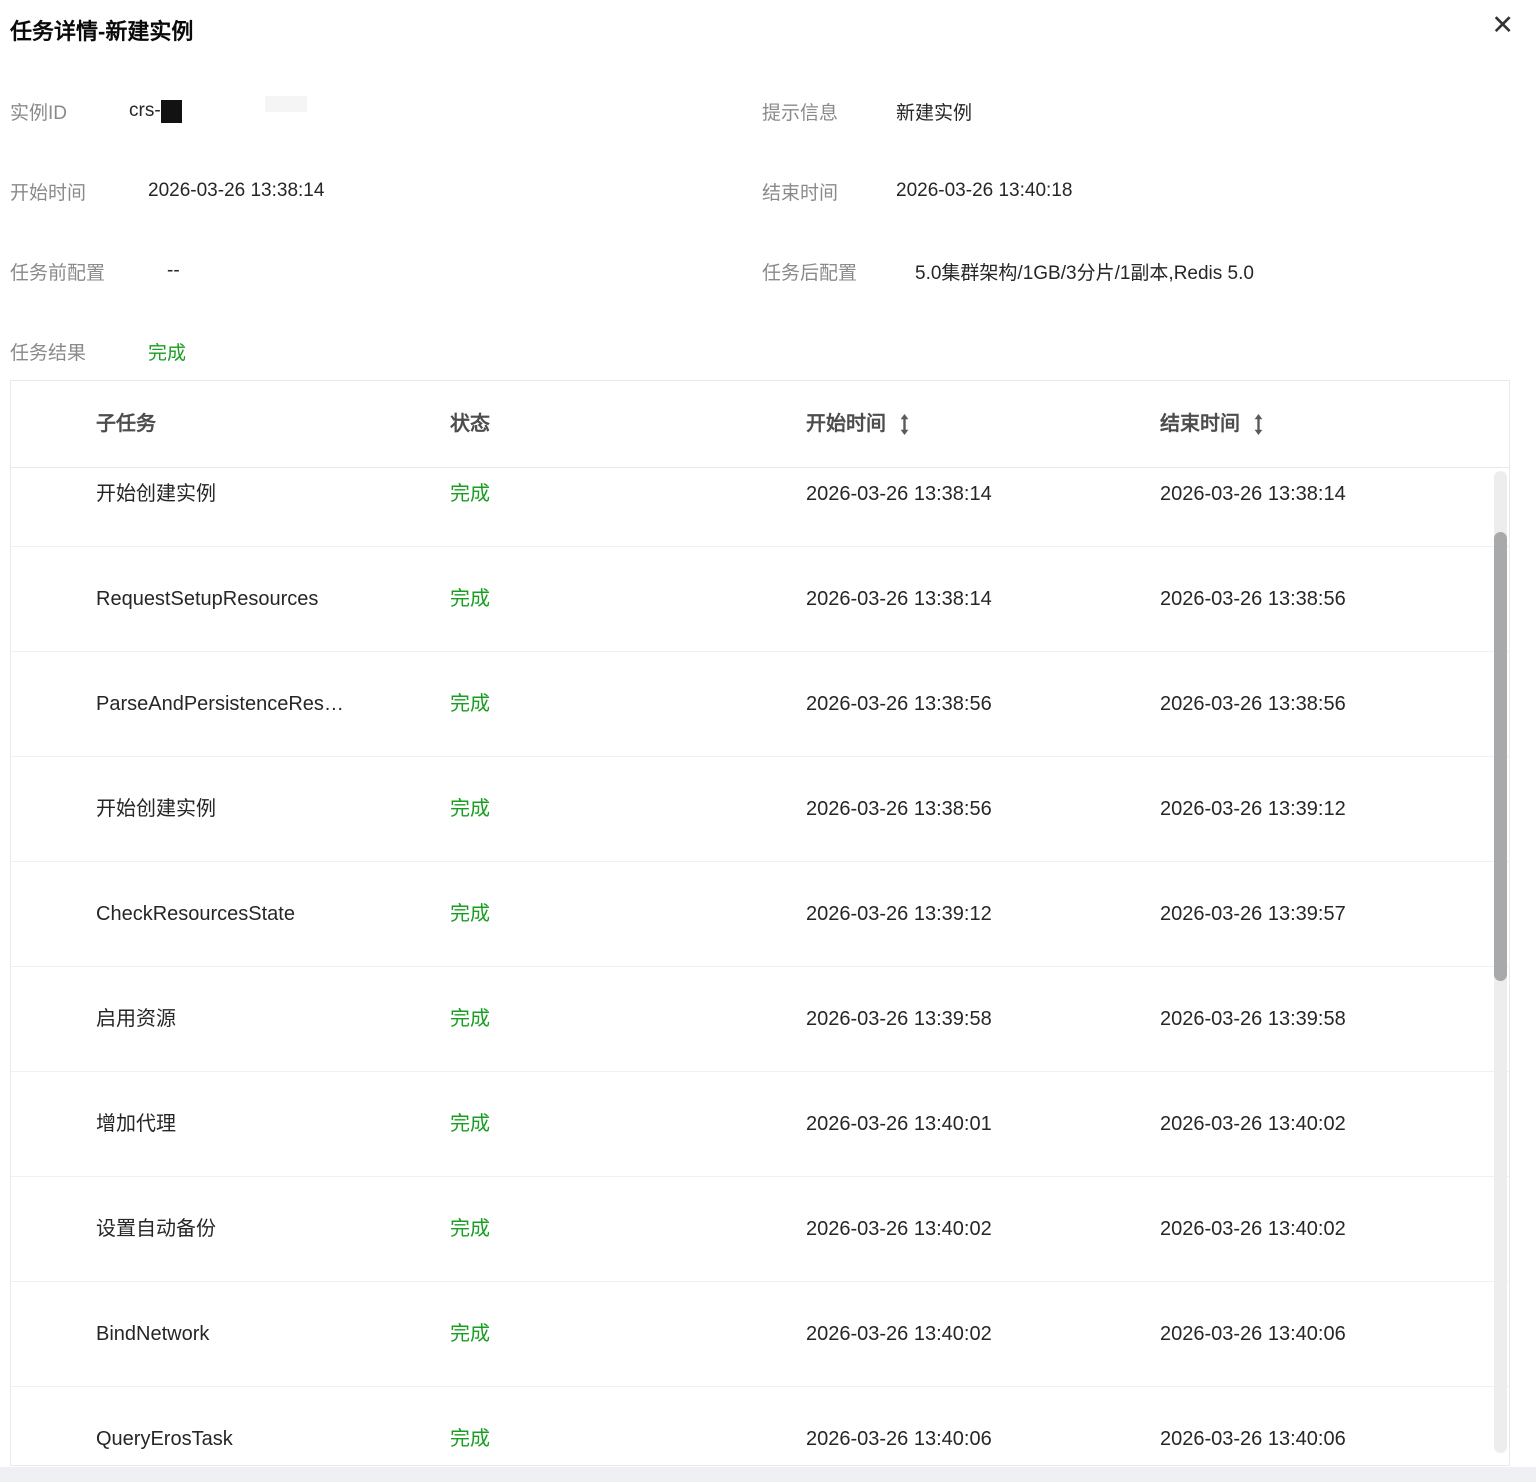  What do you see at coordinates (156, 1229) in the screenshot?
I see `subtask-name: 设置自动备份` at bounding box center [156, 1229].